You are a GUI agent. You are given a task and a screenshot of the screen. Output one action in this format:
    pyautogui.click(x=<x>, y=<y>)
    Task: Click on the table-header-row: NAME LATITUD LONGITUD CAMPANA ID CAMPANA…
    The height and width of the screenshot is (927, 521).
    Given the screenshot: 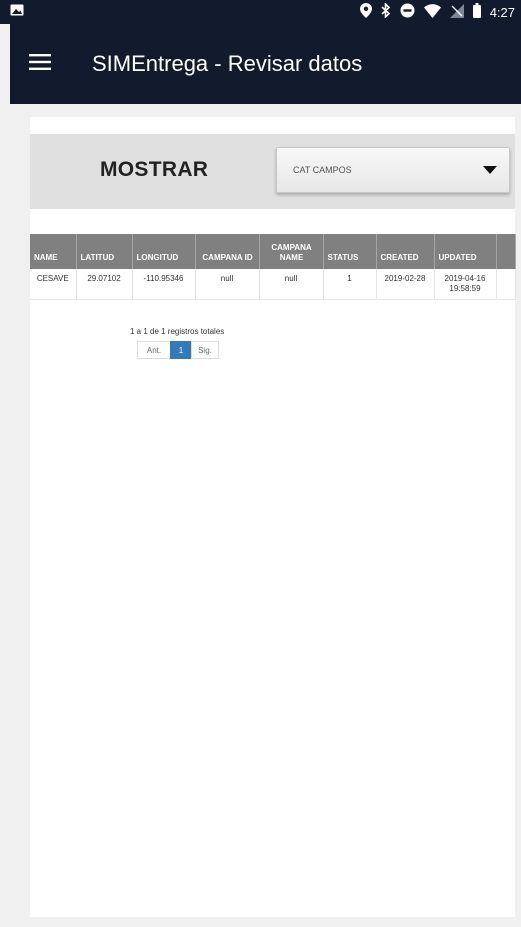 What is the action you would take?
    pyautogui.click(x=273, y=251)
    